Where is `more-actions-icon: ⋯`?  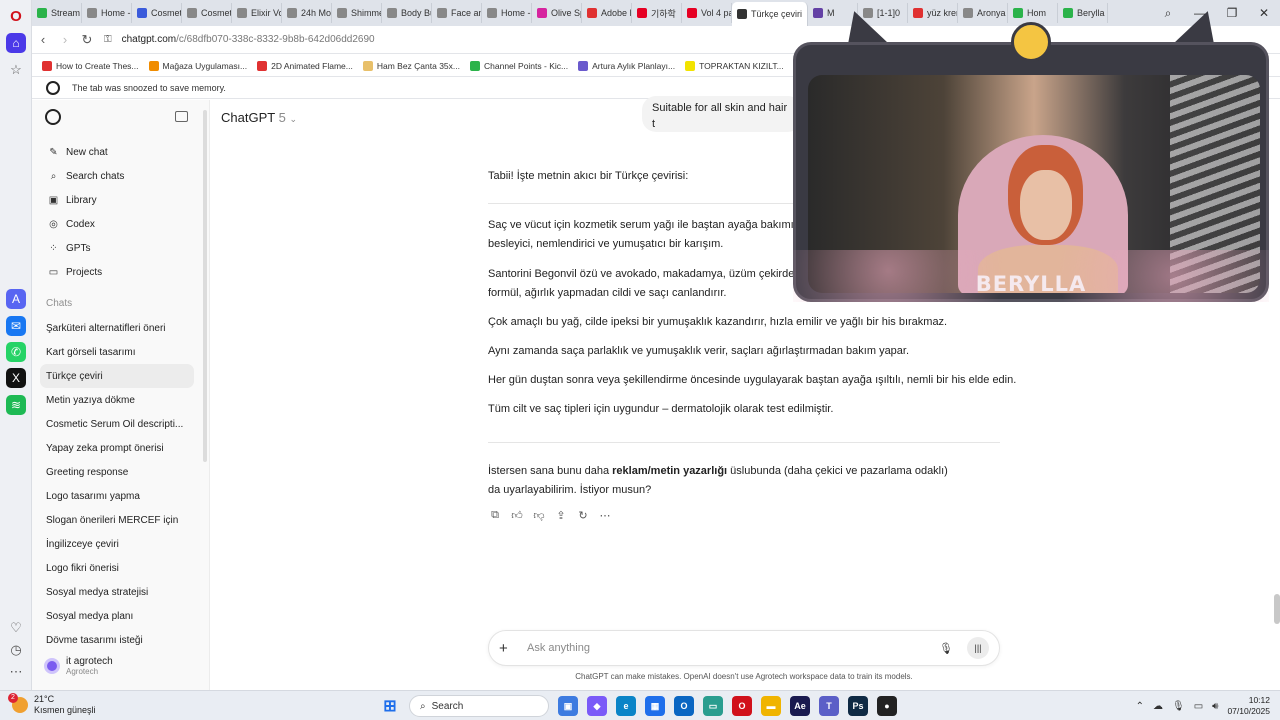 more-actions-icon: ⋯ is located at coordinates (605, 515).